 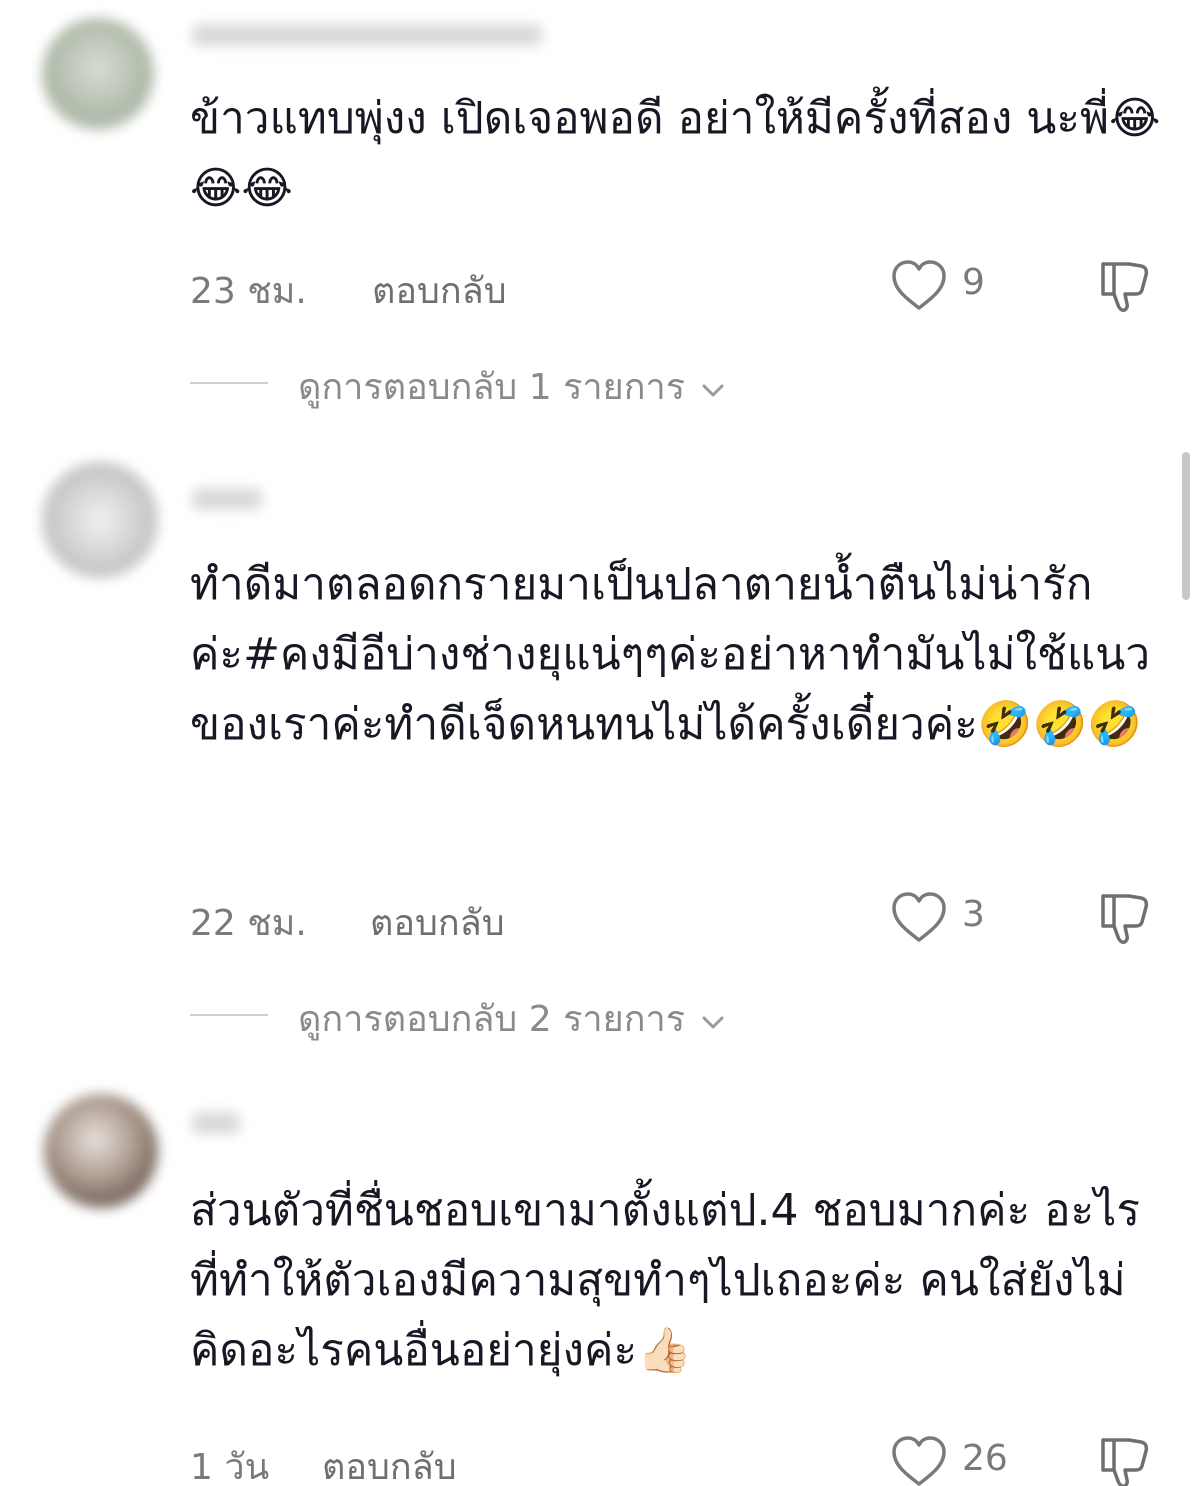 I want to click on view-replies-label: ดูการตอบกลับ 1 รายการ, so click(x=511, y=386).